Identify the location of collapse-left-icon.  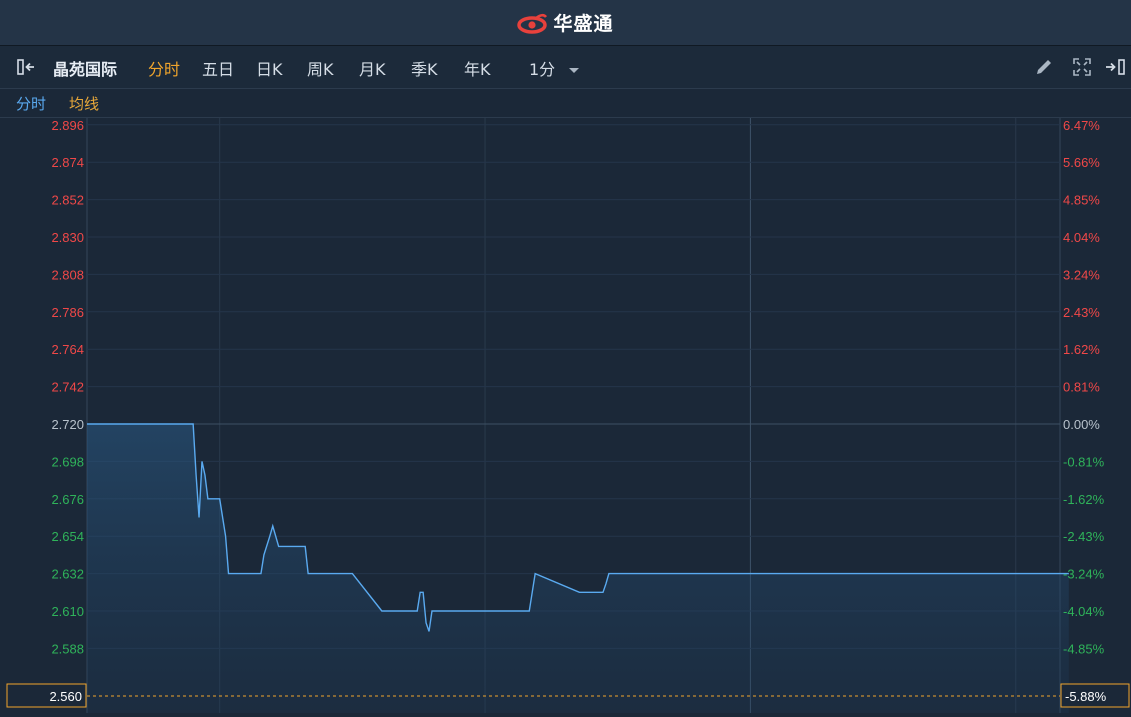
(28, 69).